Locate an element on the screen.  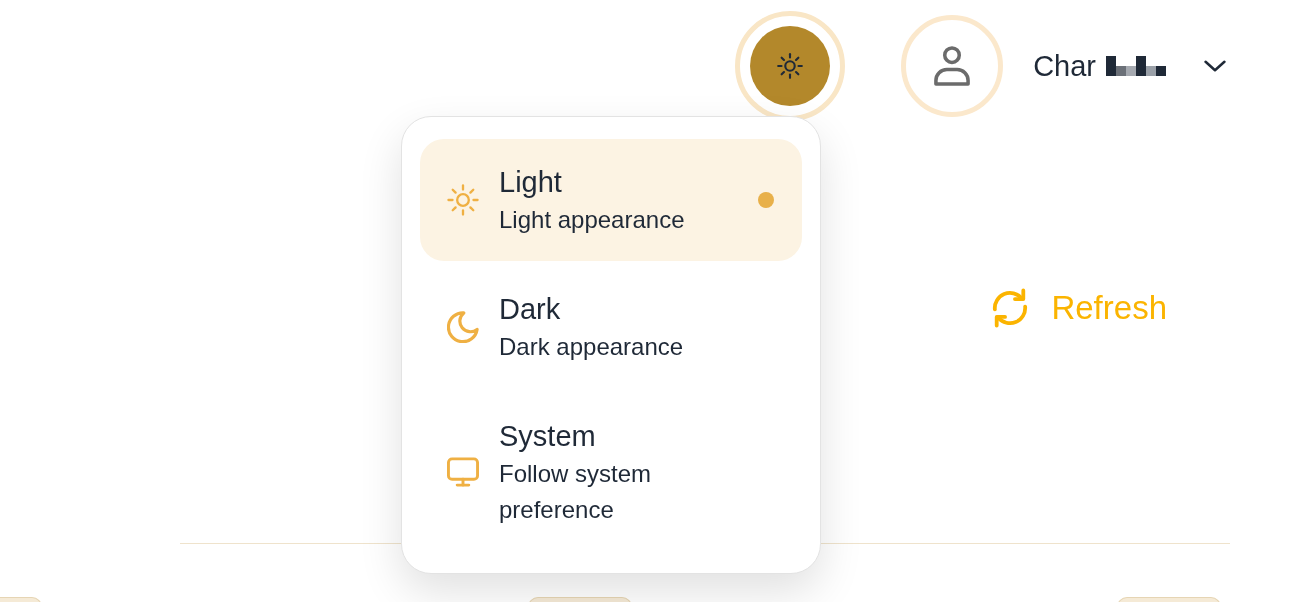
option-title: Light is located at coordinates (531, 182).